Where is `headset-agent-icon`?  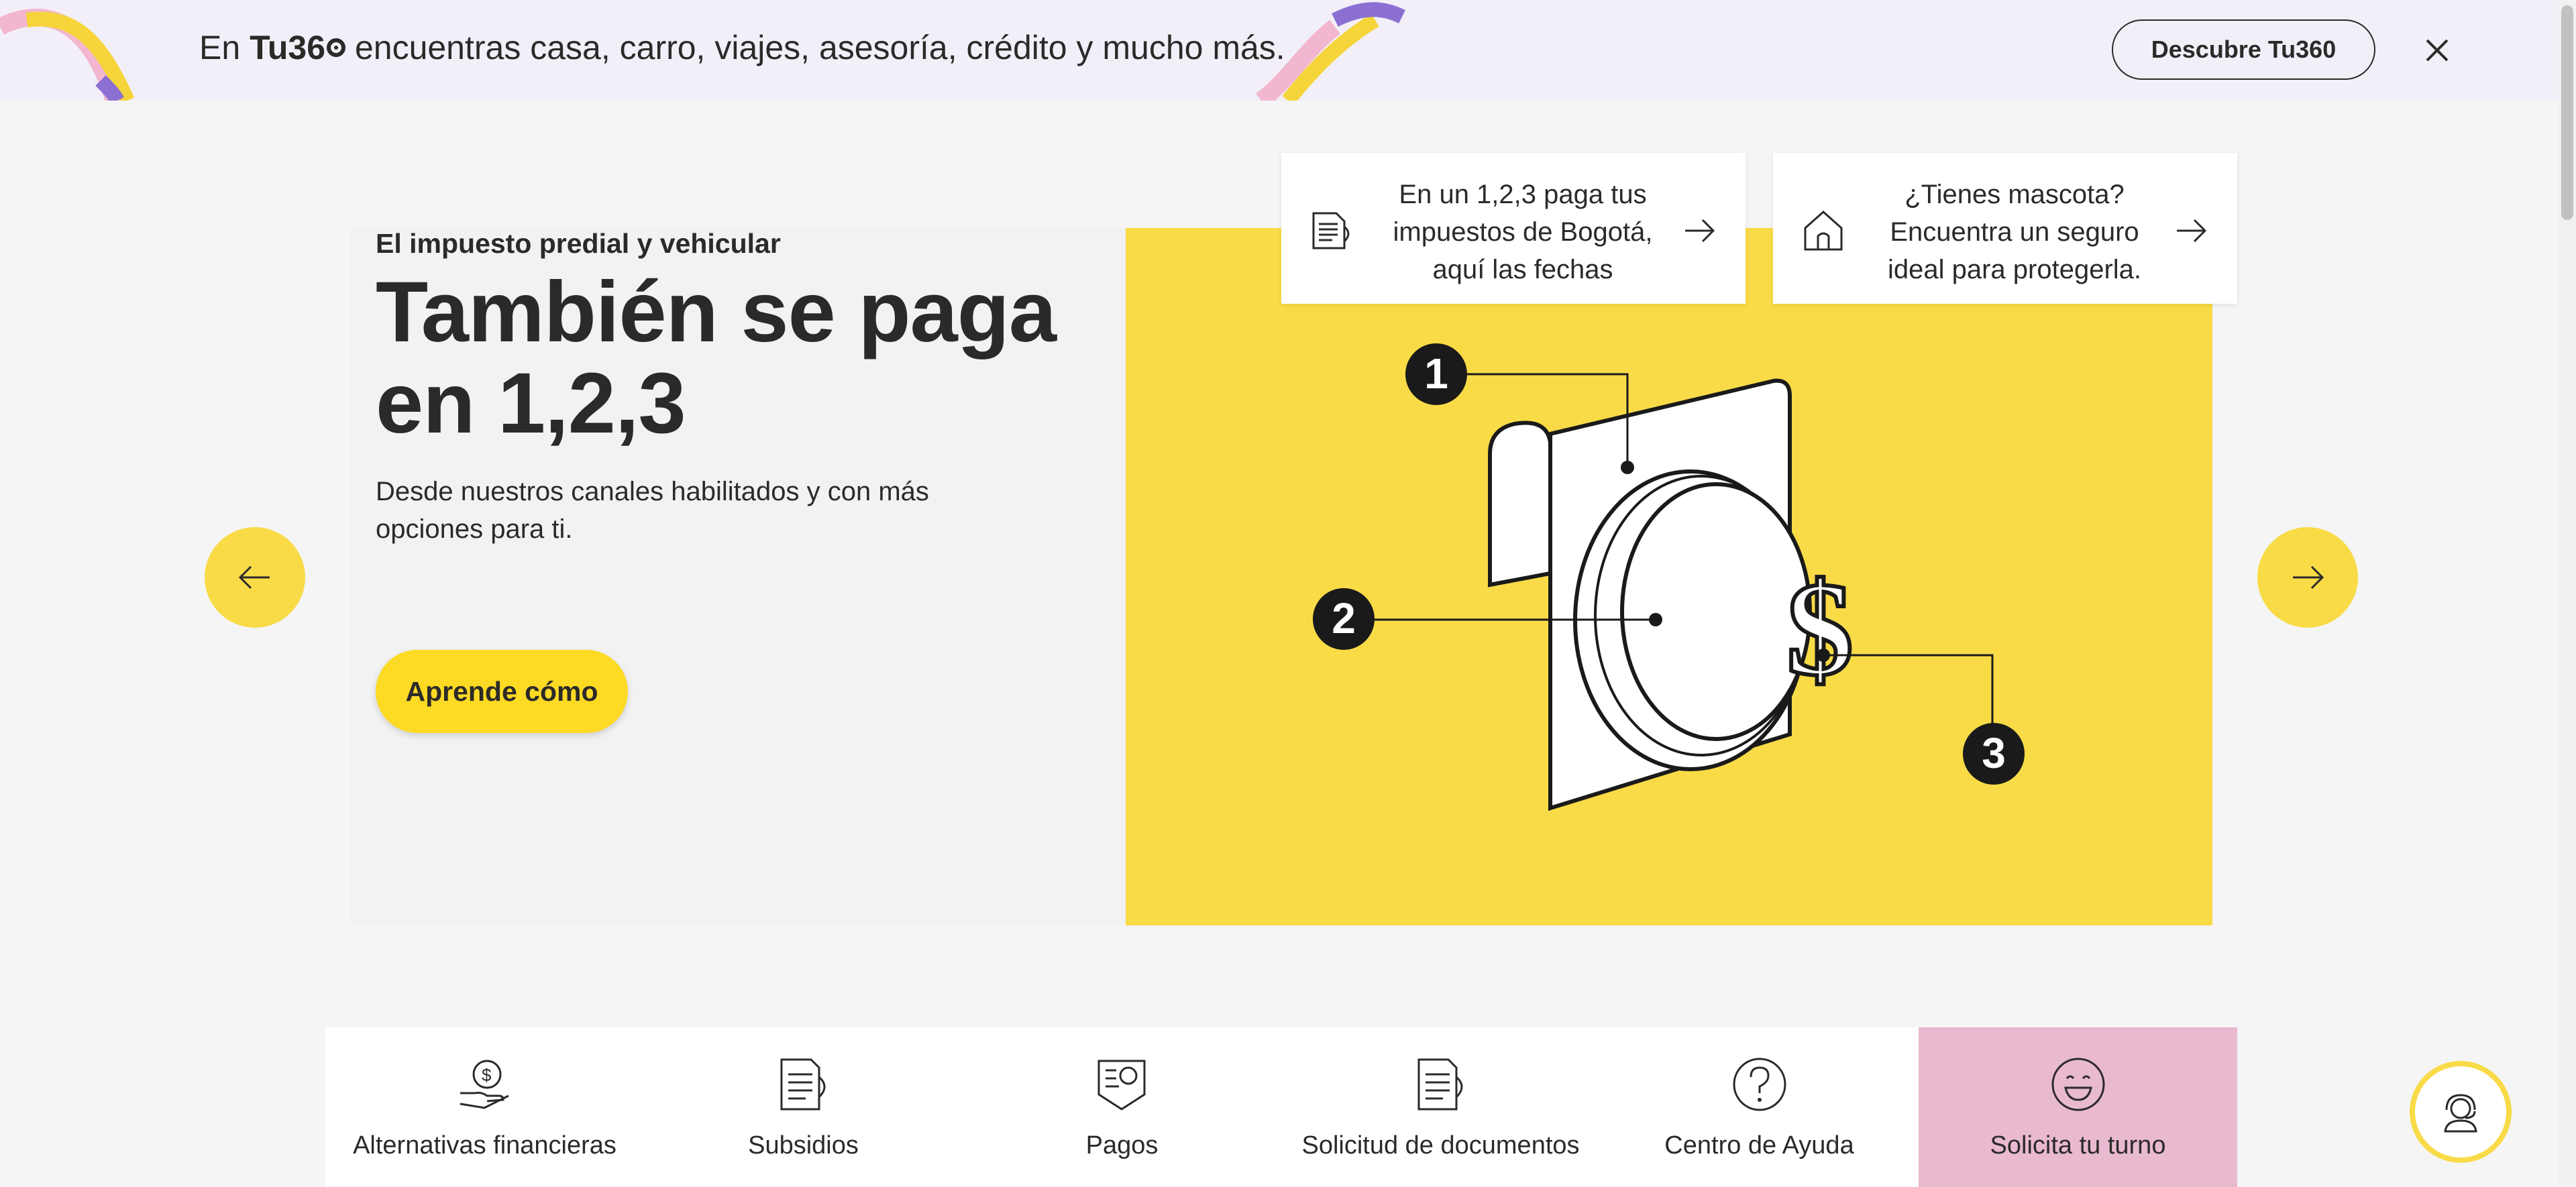
headset-agent-icon is located at coordinates (2460, 1114).